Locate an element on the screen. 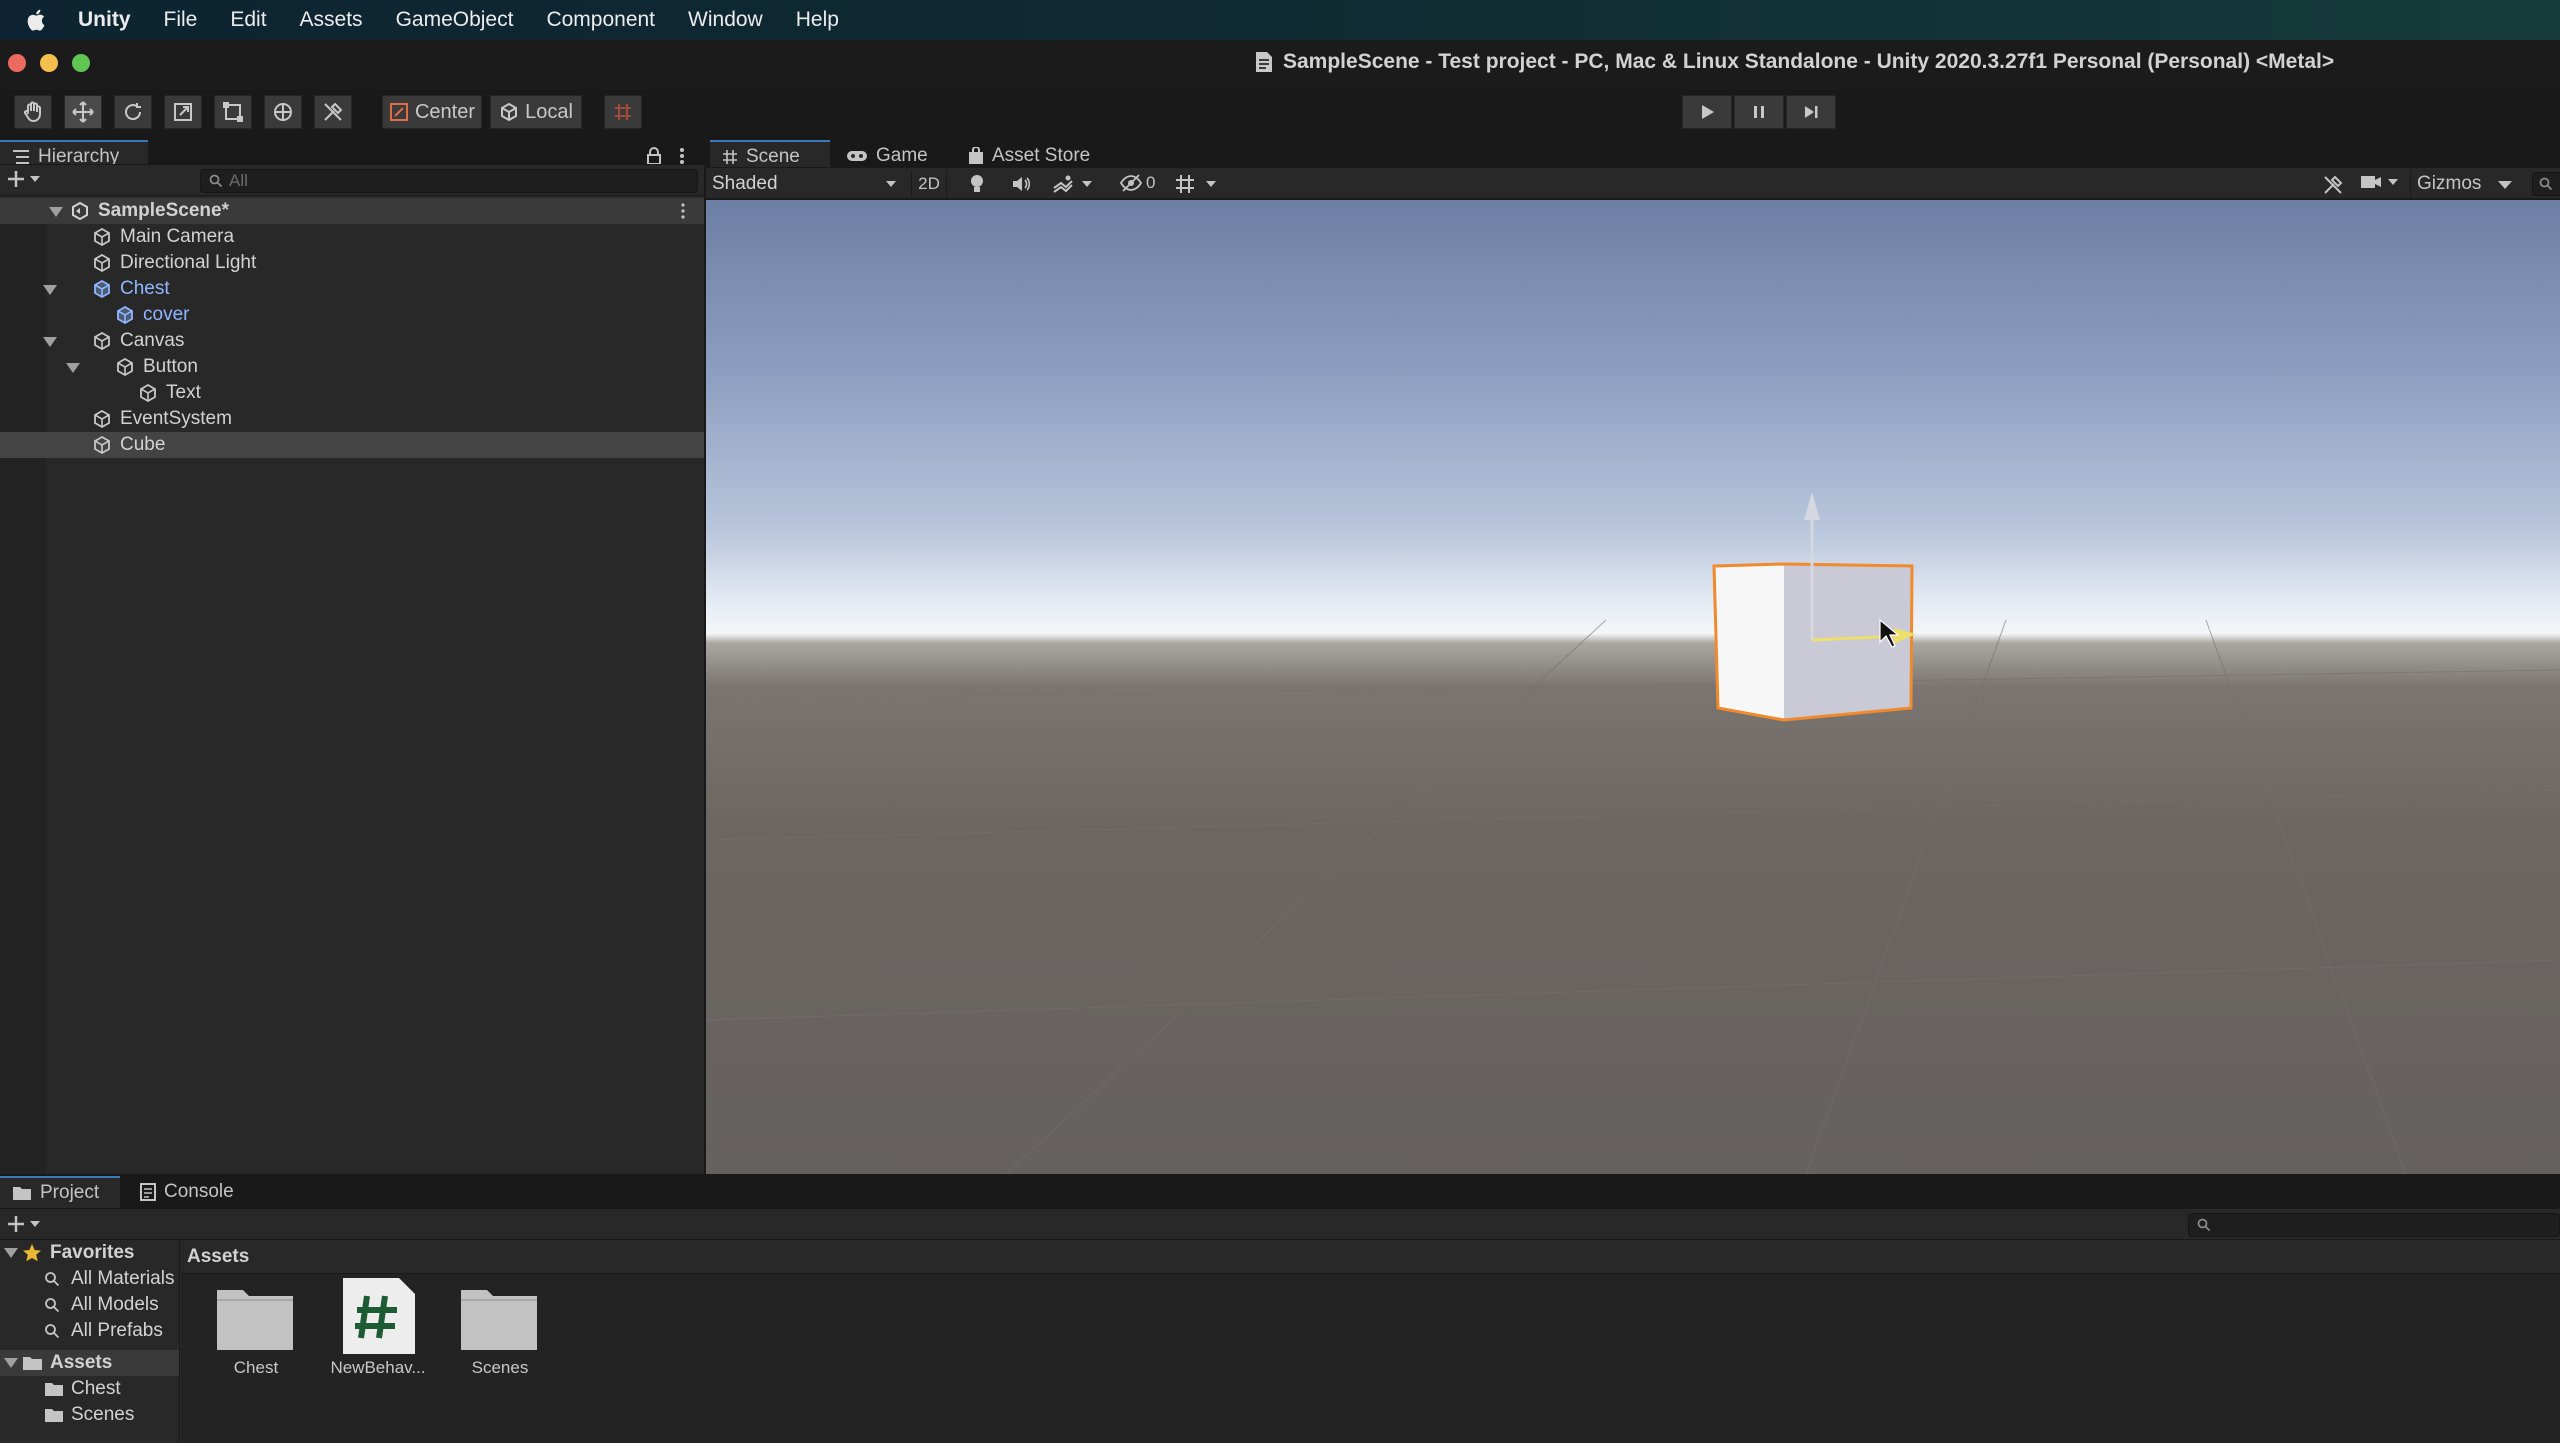 This screenshot has width=2560, height=1443. pivot-local-toggle: Local is located at coordinates (536, 112).